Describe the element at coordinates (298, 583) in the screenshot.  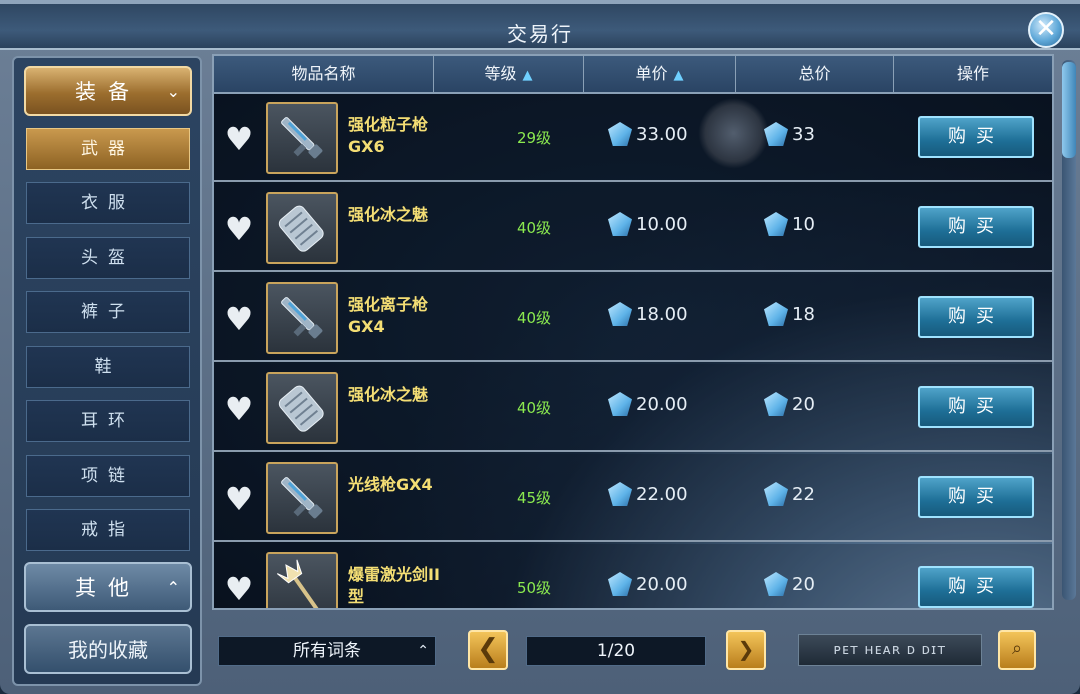
I see `trident-icon` at that location.